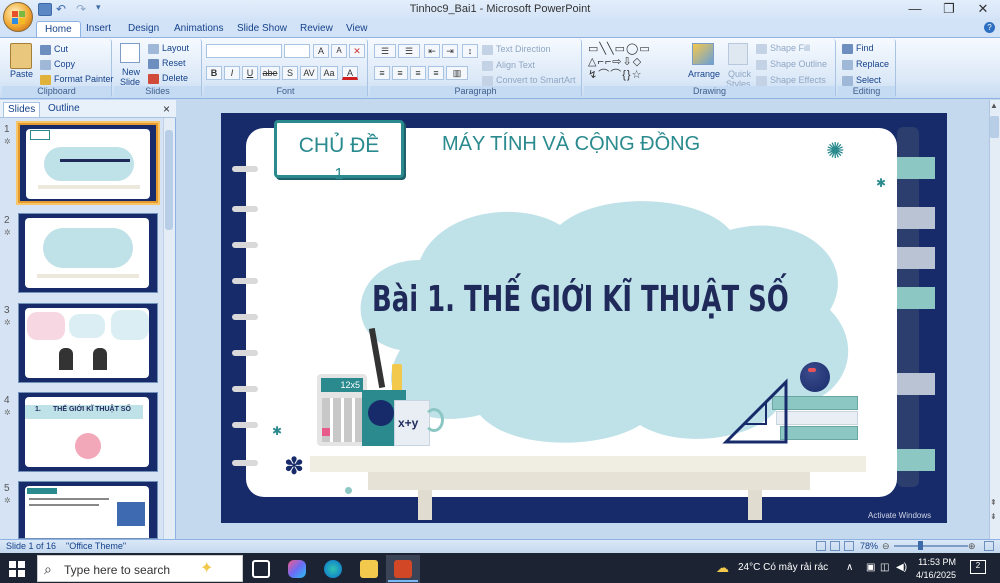  What do you see at coordinates (989, 546) in the screenshot?
I see `fit-window-icon` at bounding box center [989, 546].